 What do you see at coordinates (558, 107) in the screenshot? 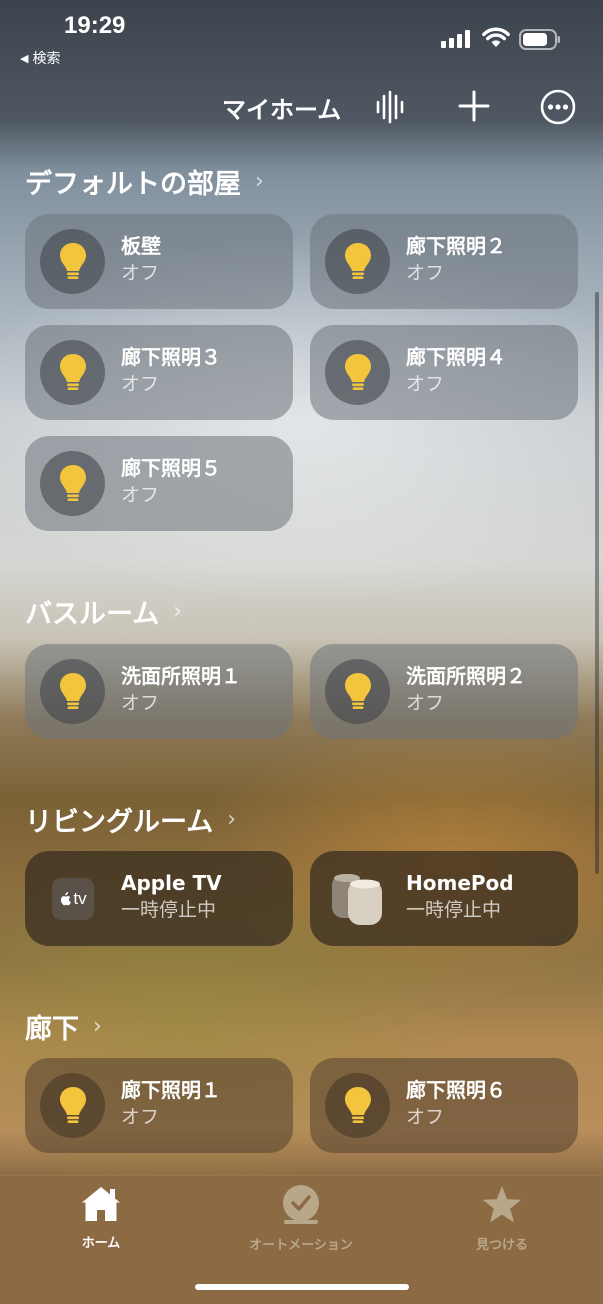
I see `more-button` at bounding box center [558, 107].